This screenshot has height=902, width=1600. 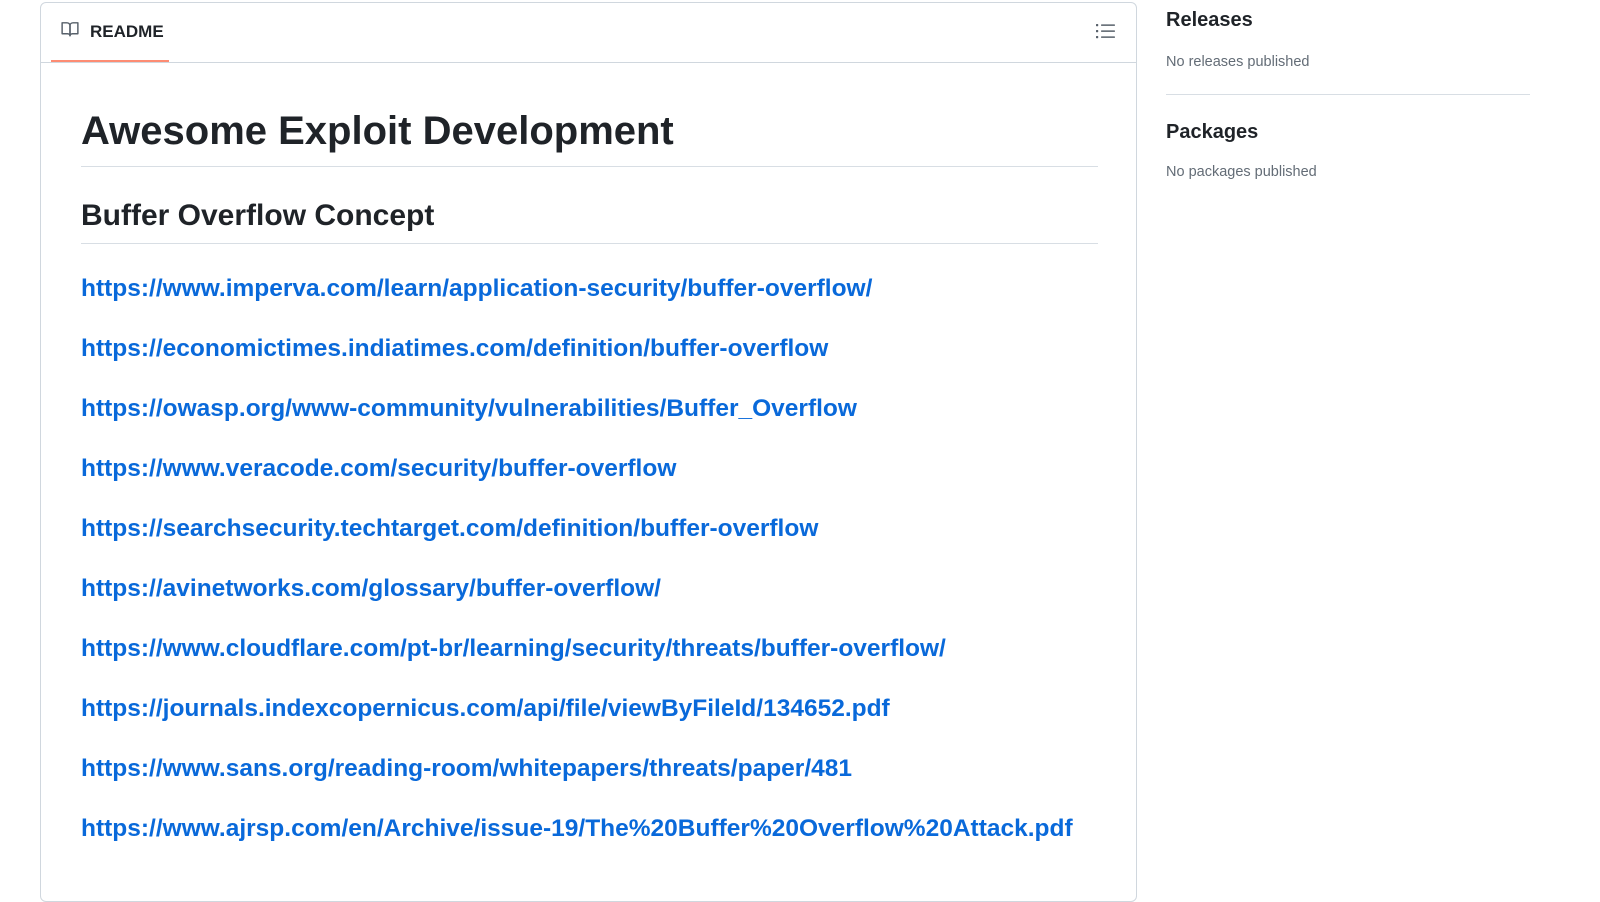 I want to click on packages-empty-text: No packages published, so click(x=1241, y=172).